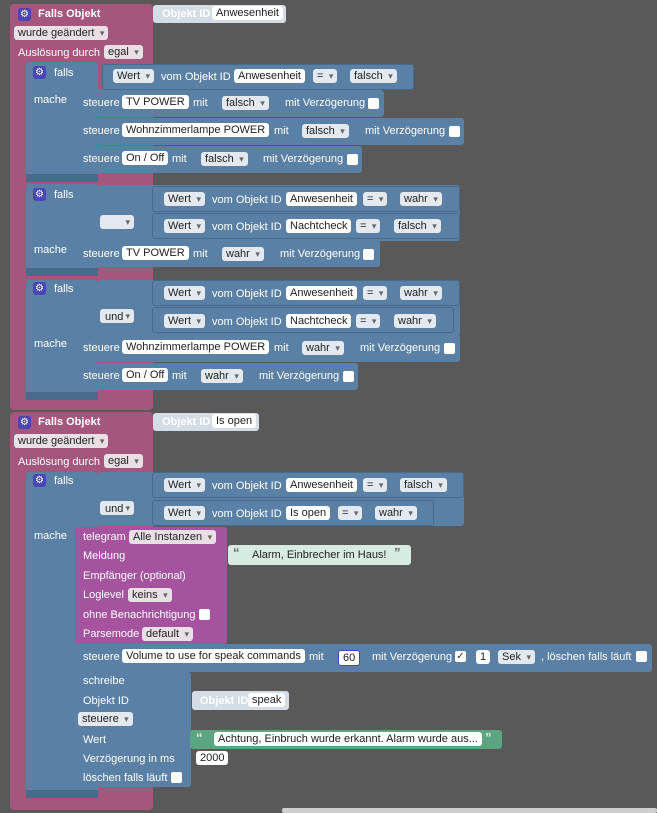  What do you see at coordinates (319, 555) in the screenshot?
I see `telegram-message-text: Alarm, Einbrecher im Haus!` at bounding box center [319, 555].